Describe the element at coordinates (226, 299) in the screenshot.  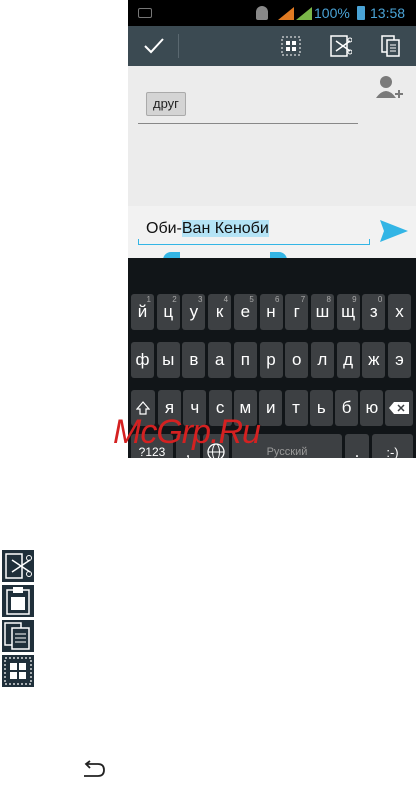
I see `key-hint: 4` at that location.